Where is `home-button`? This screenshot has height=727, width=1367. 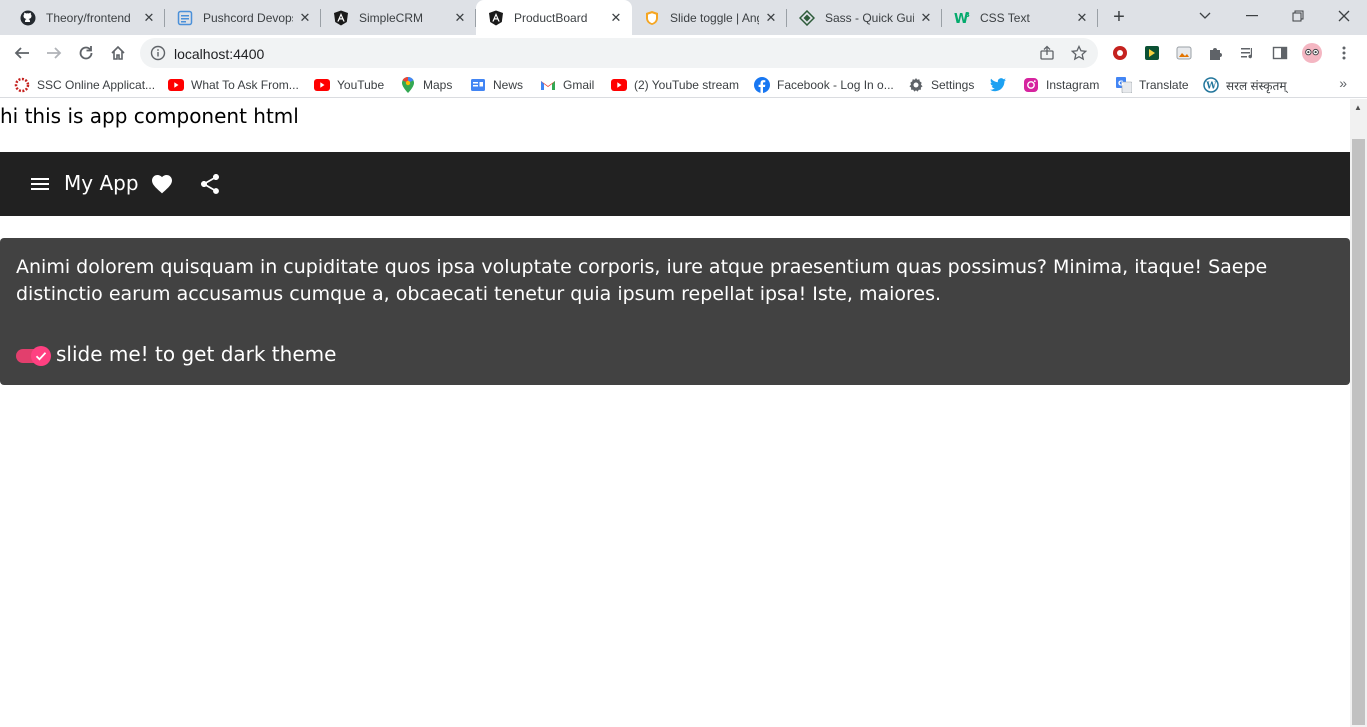
home-button is located at coordinates (118, 53).